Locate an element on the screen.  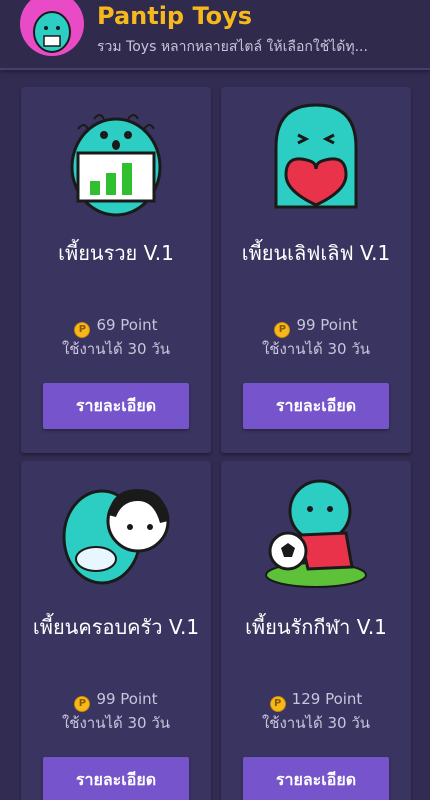
price-label: 69 Point is located at coordinates (127, 325).